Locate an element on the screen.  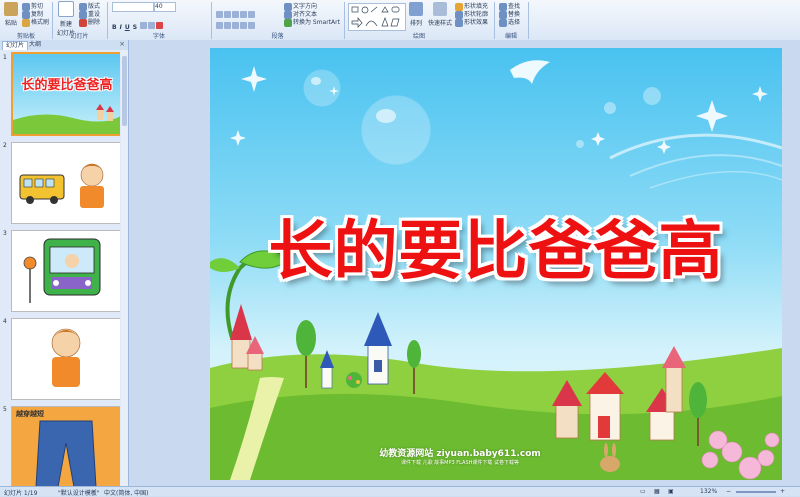
spacing-icon is located at coordinates (144, 25).